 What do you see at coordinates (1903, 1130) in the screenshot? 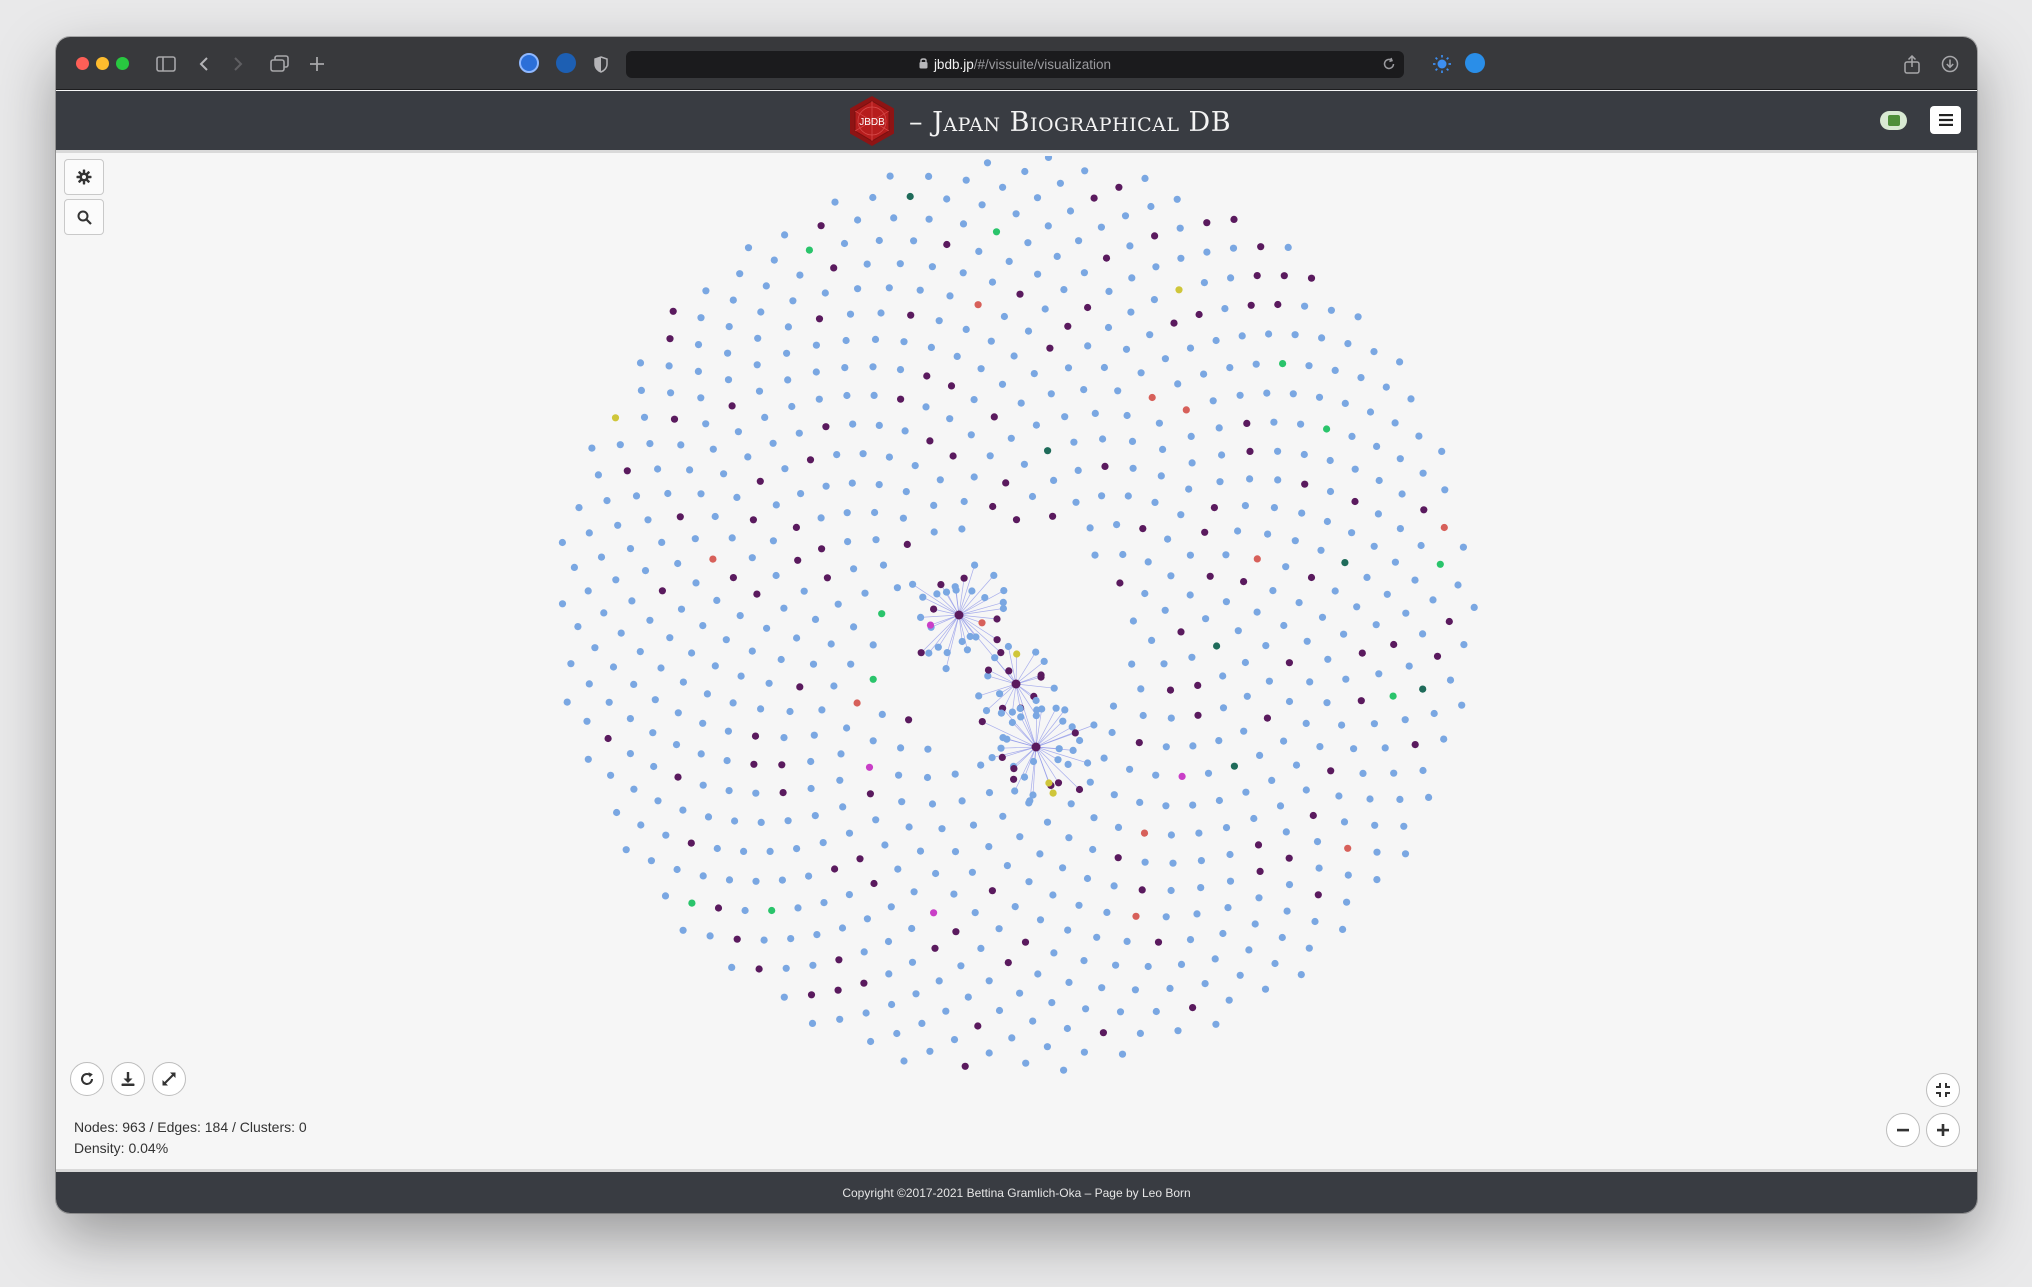
I see `zoom-out-button` at bounding box center [1903, 1130].